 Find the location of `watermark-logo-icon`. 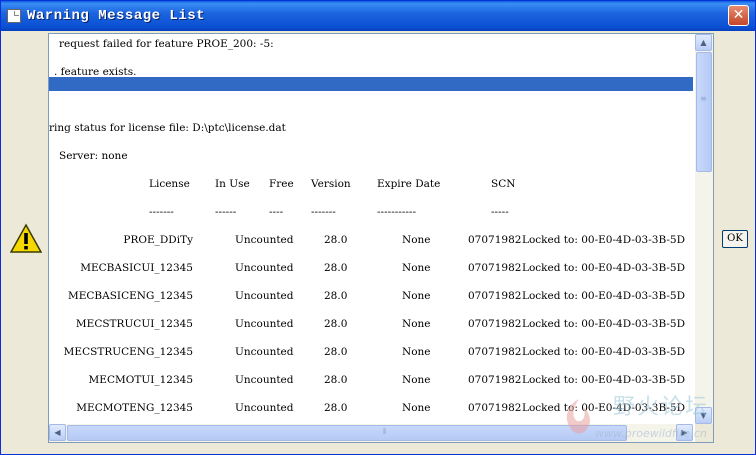

watermark-logo-icon is located at coordinates (578, 416).